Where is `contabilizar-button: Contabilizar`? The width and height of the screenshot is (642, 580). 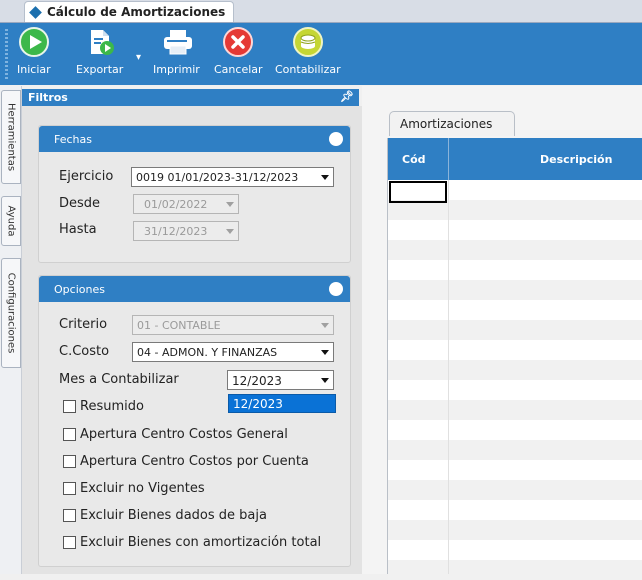 contabilizar-button: Contabilizar is located at coordinates (308, 51).